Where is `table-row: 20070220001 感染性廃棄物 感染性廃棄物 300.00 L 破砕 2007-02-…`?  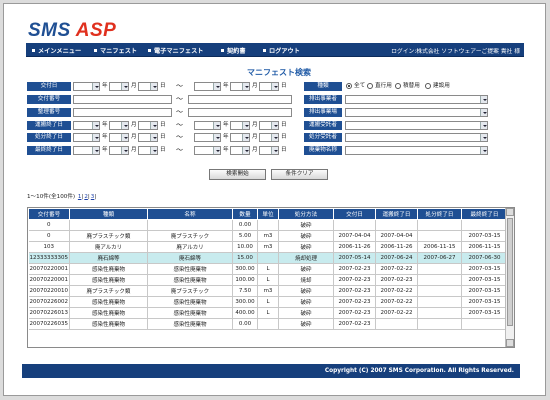 table-row: 20070220001 感染性廃棄物 感染性廃棄物 300.00 L 破砕 2007-02-… is located at coordinates (268, 269).